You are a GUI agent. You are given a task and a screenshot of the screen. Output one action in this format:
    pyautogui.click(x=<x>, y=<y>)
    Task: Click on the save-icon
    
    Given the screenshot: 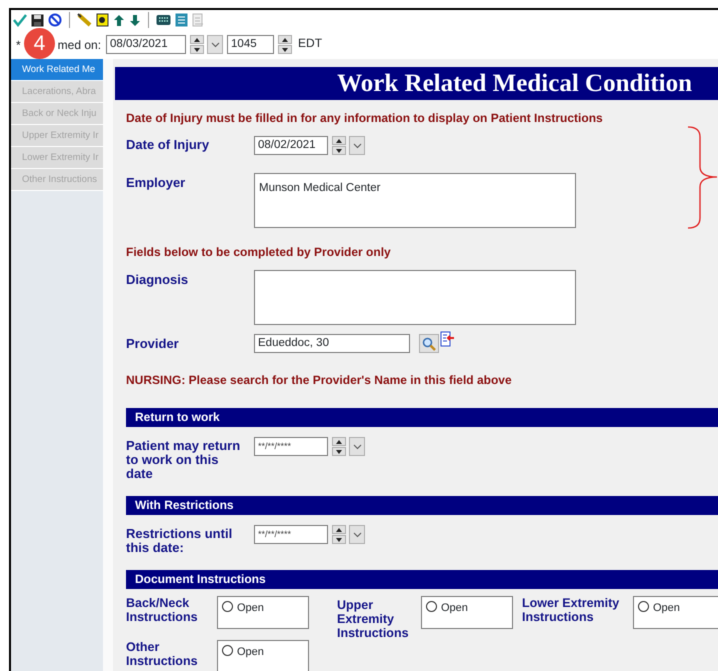 What is the action you would take?
    pyautogui.click(x=37, y=20)
    